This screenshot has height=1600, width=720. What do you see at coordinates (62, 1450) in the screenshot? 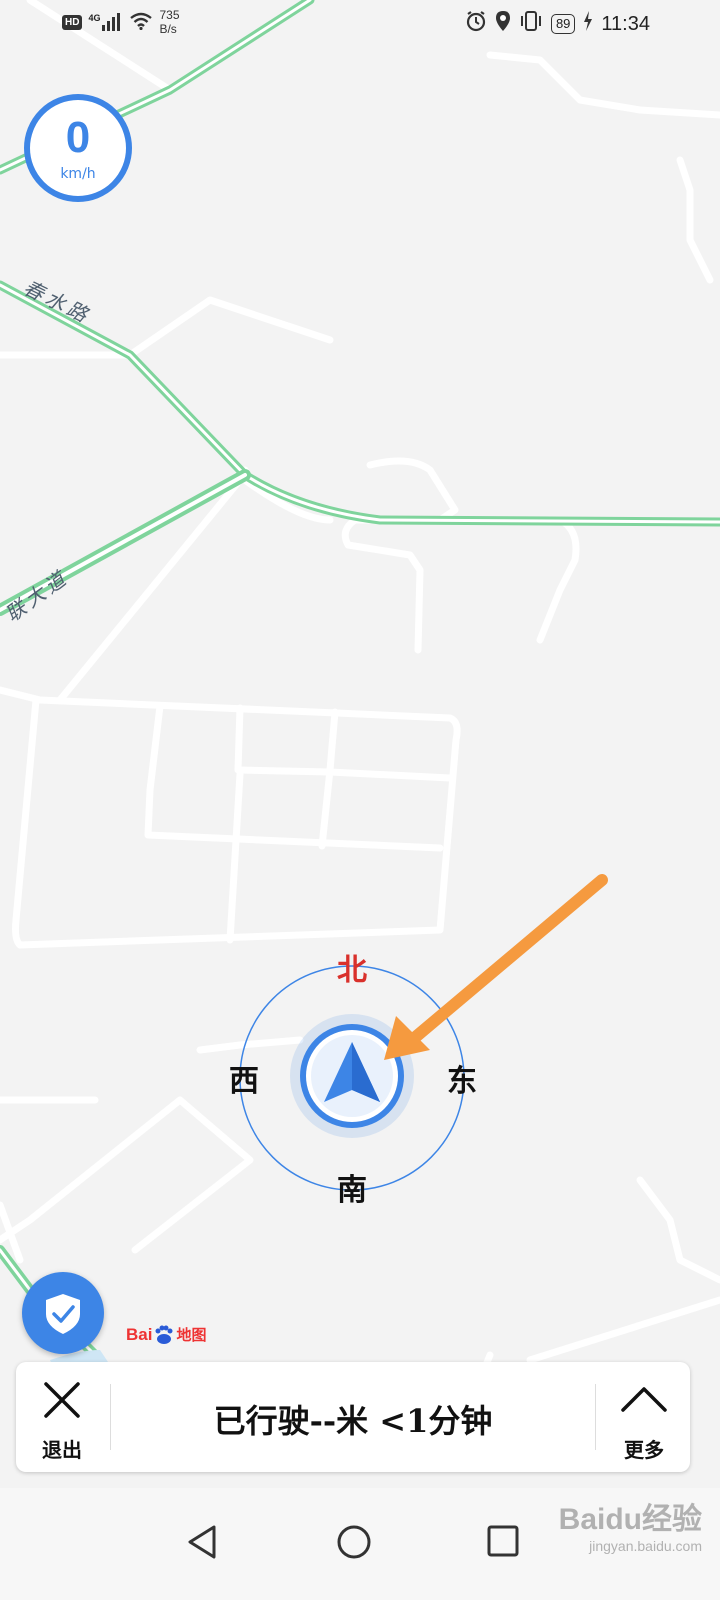
I see `exit-label: 退出` at bounding box center [62, 1450].